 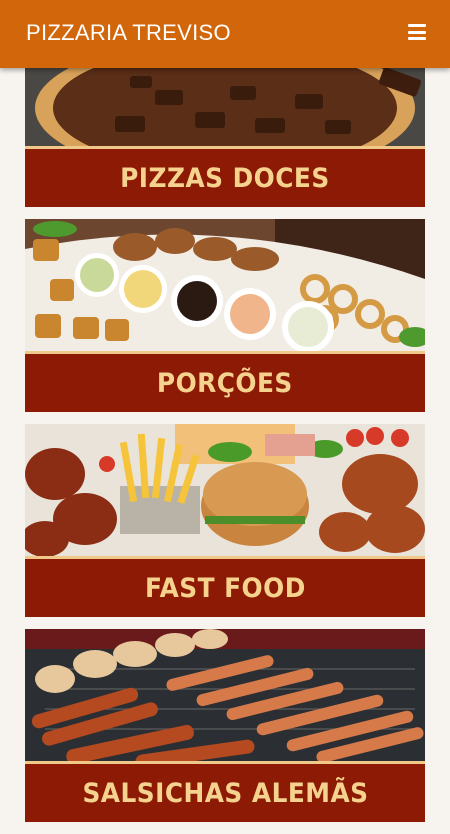 I want to click on app-header: PIZZARIA TREVISO, so click(x=225, y=34).